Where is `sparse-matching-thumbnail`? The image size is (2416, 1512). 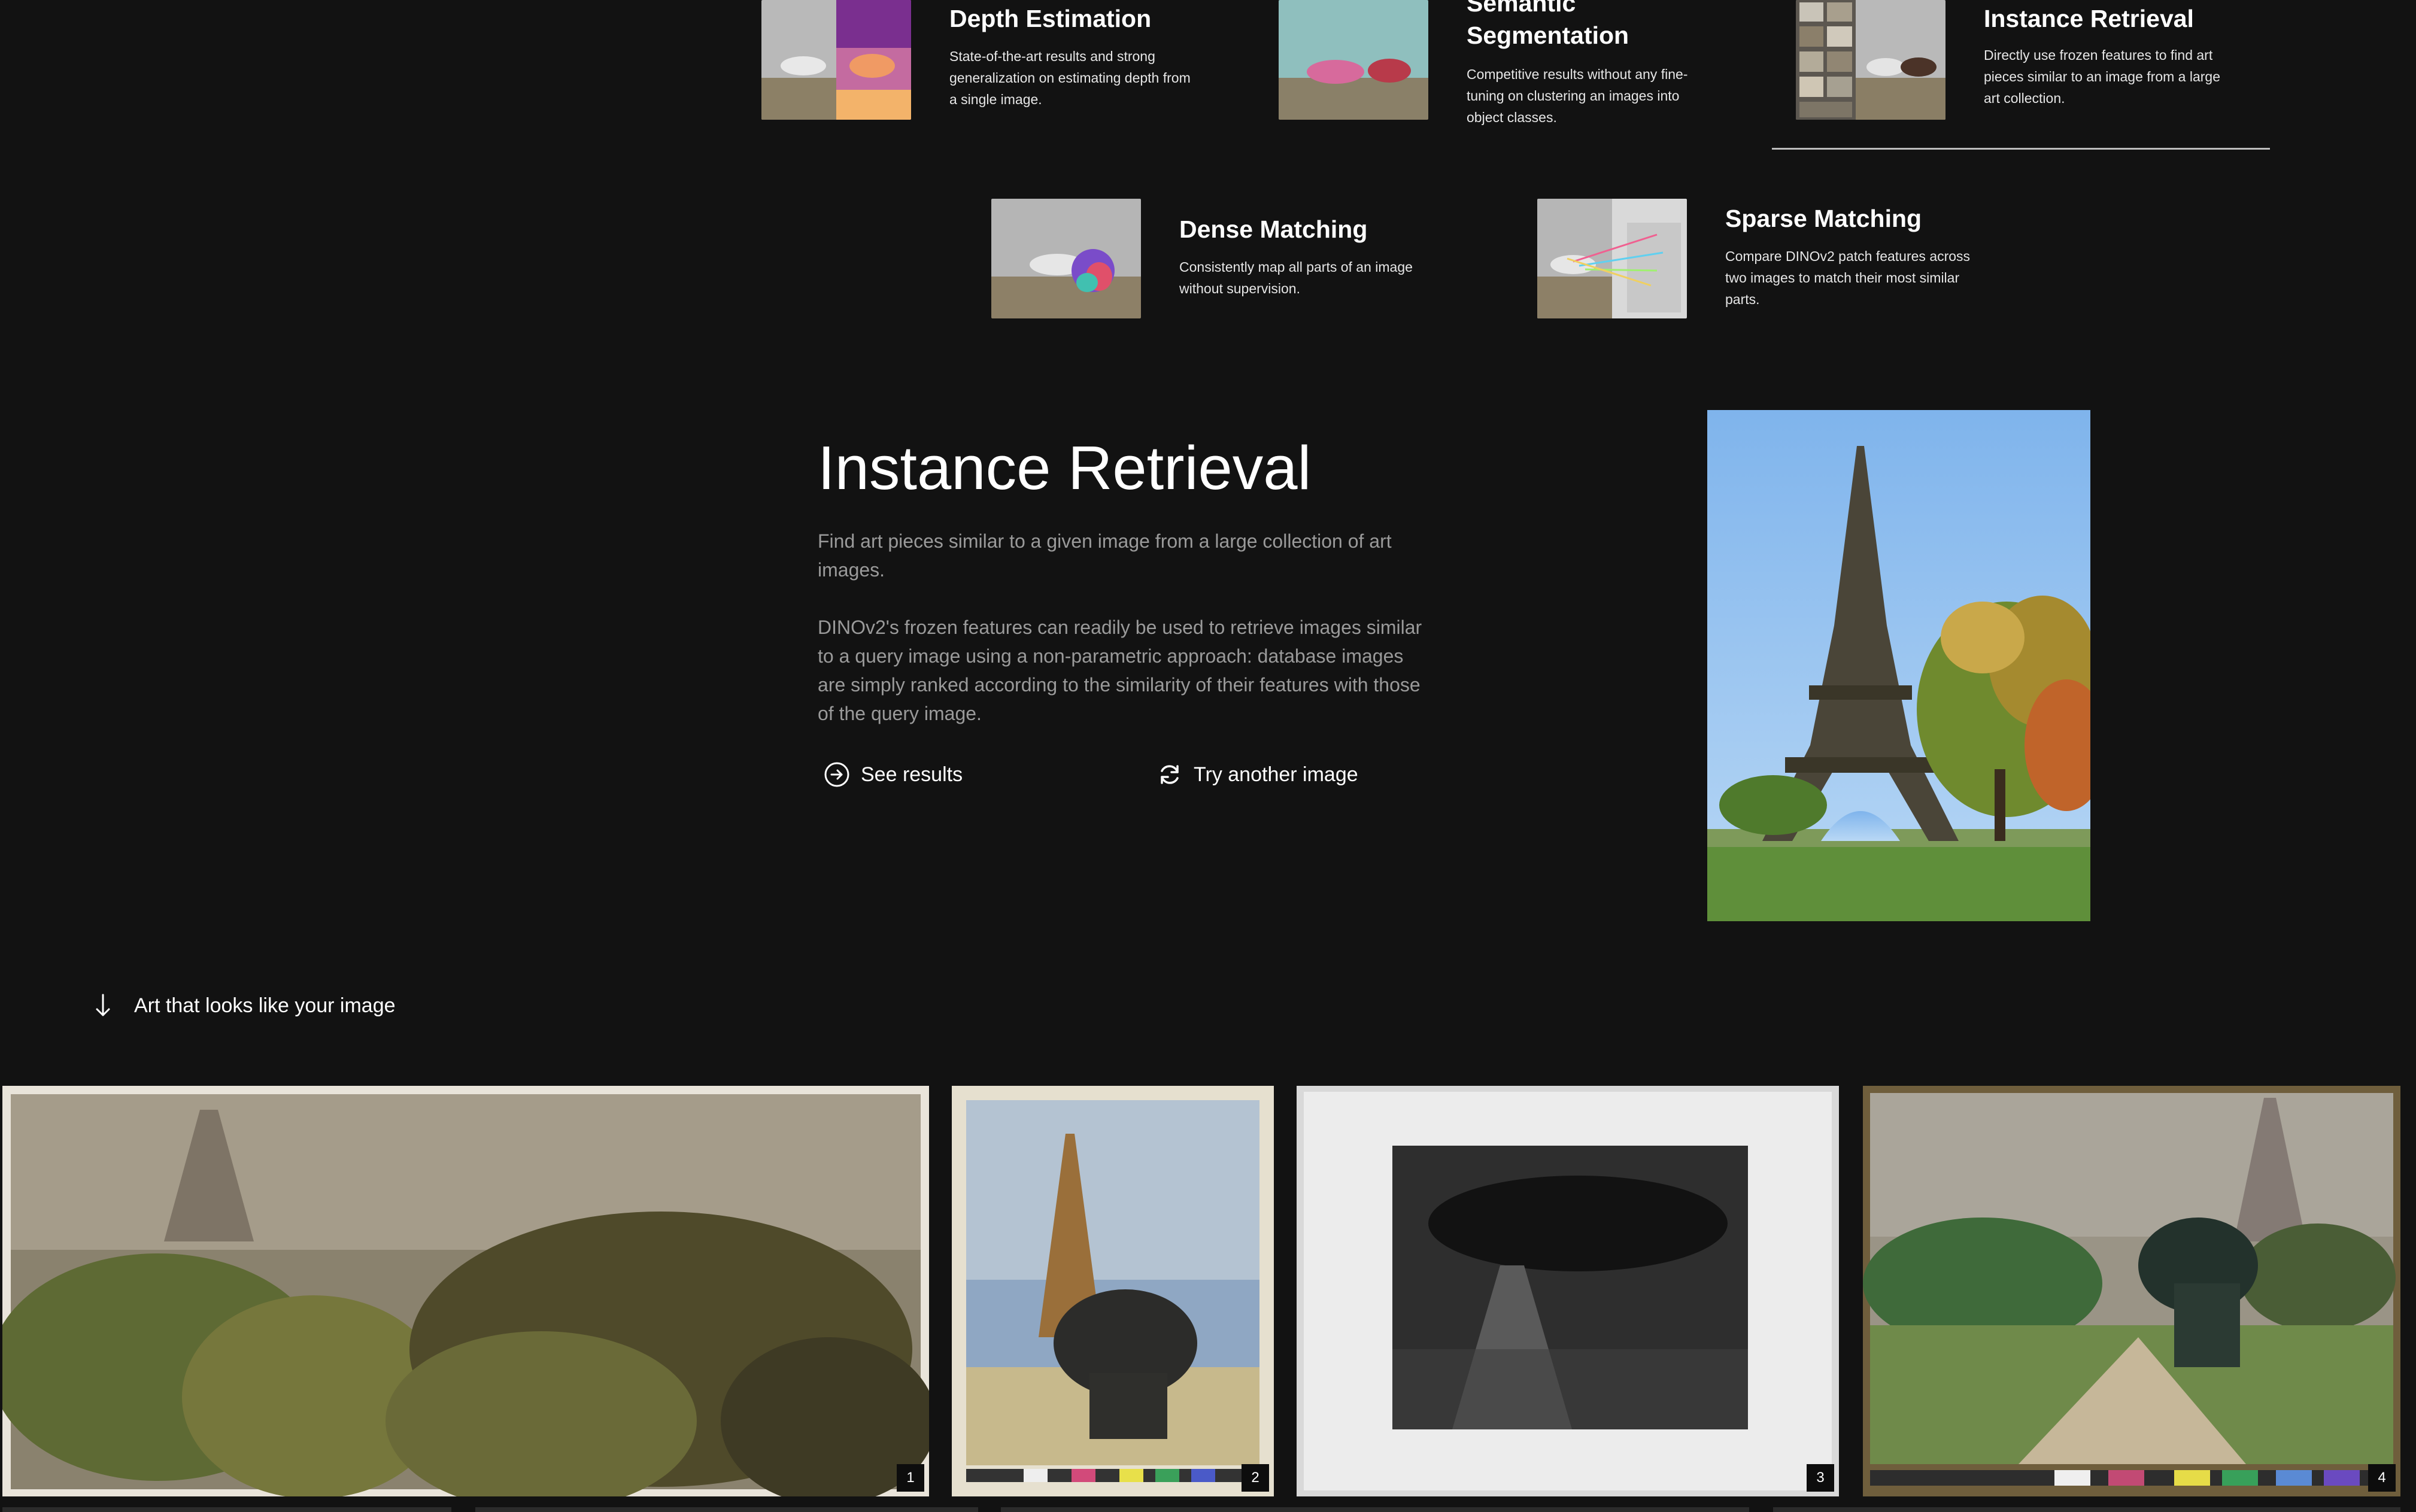
sparse-matching-thumbnail is located at coordinates (1612, 258).